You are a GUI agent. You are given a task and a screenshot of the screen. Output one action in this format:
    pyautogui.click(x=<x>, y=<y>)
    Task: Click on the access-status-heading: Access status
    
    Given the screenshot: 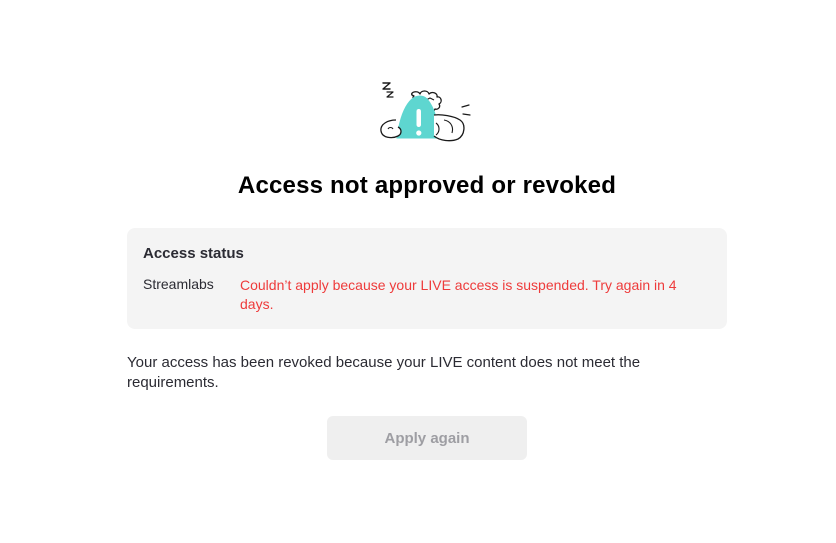 What is the action you would take?
    pyautogui.click(x=193, y=253)
    